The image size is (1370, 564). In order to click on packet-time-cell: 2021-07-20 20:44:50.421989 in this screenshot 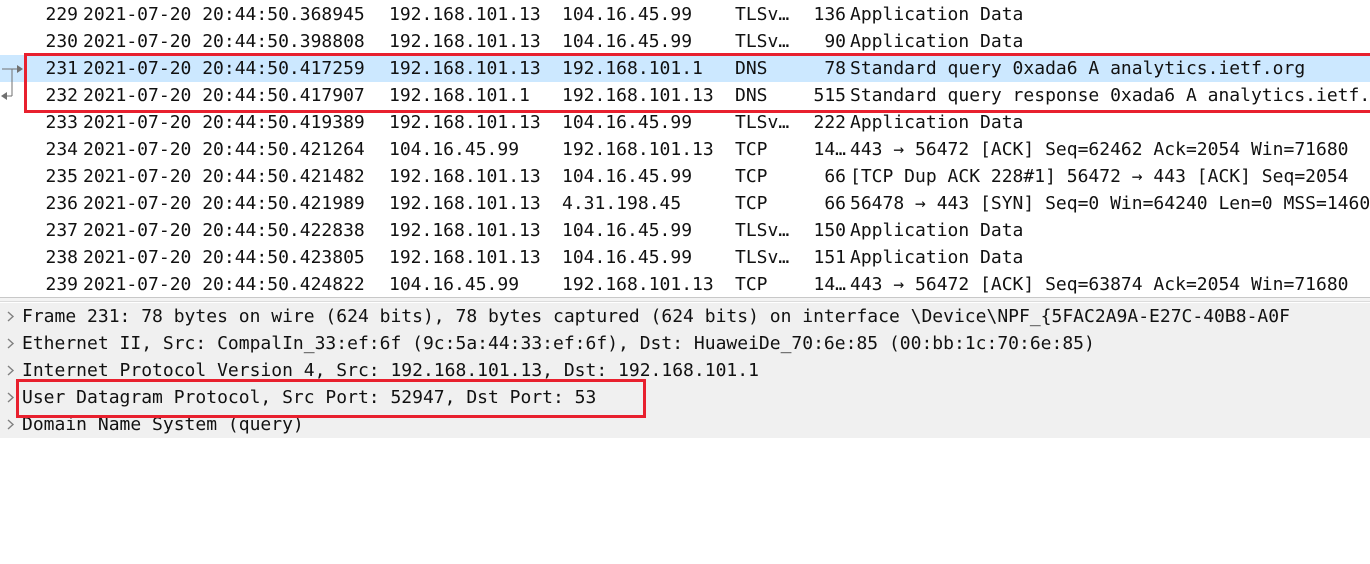, I will do `click(224, 203)`.